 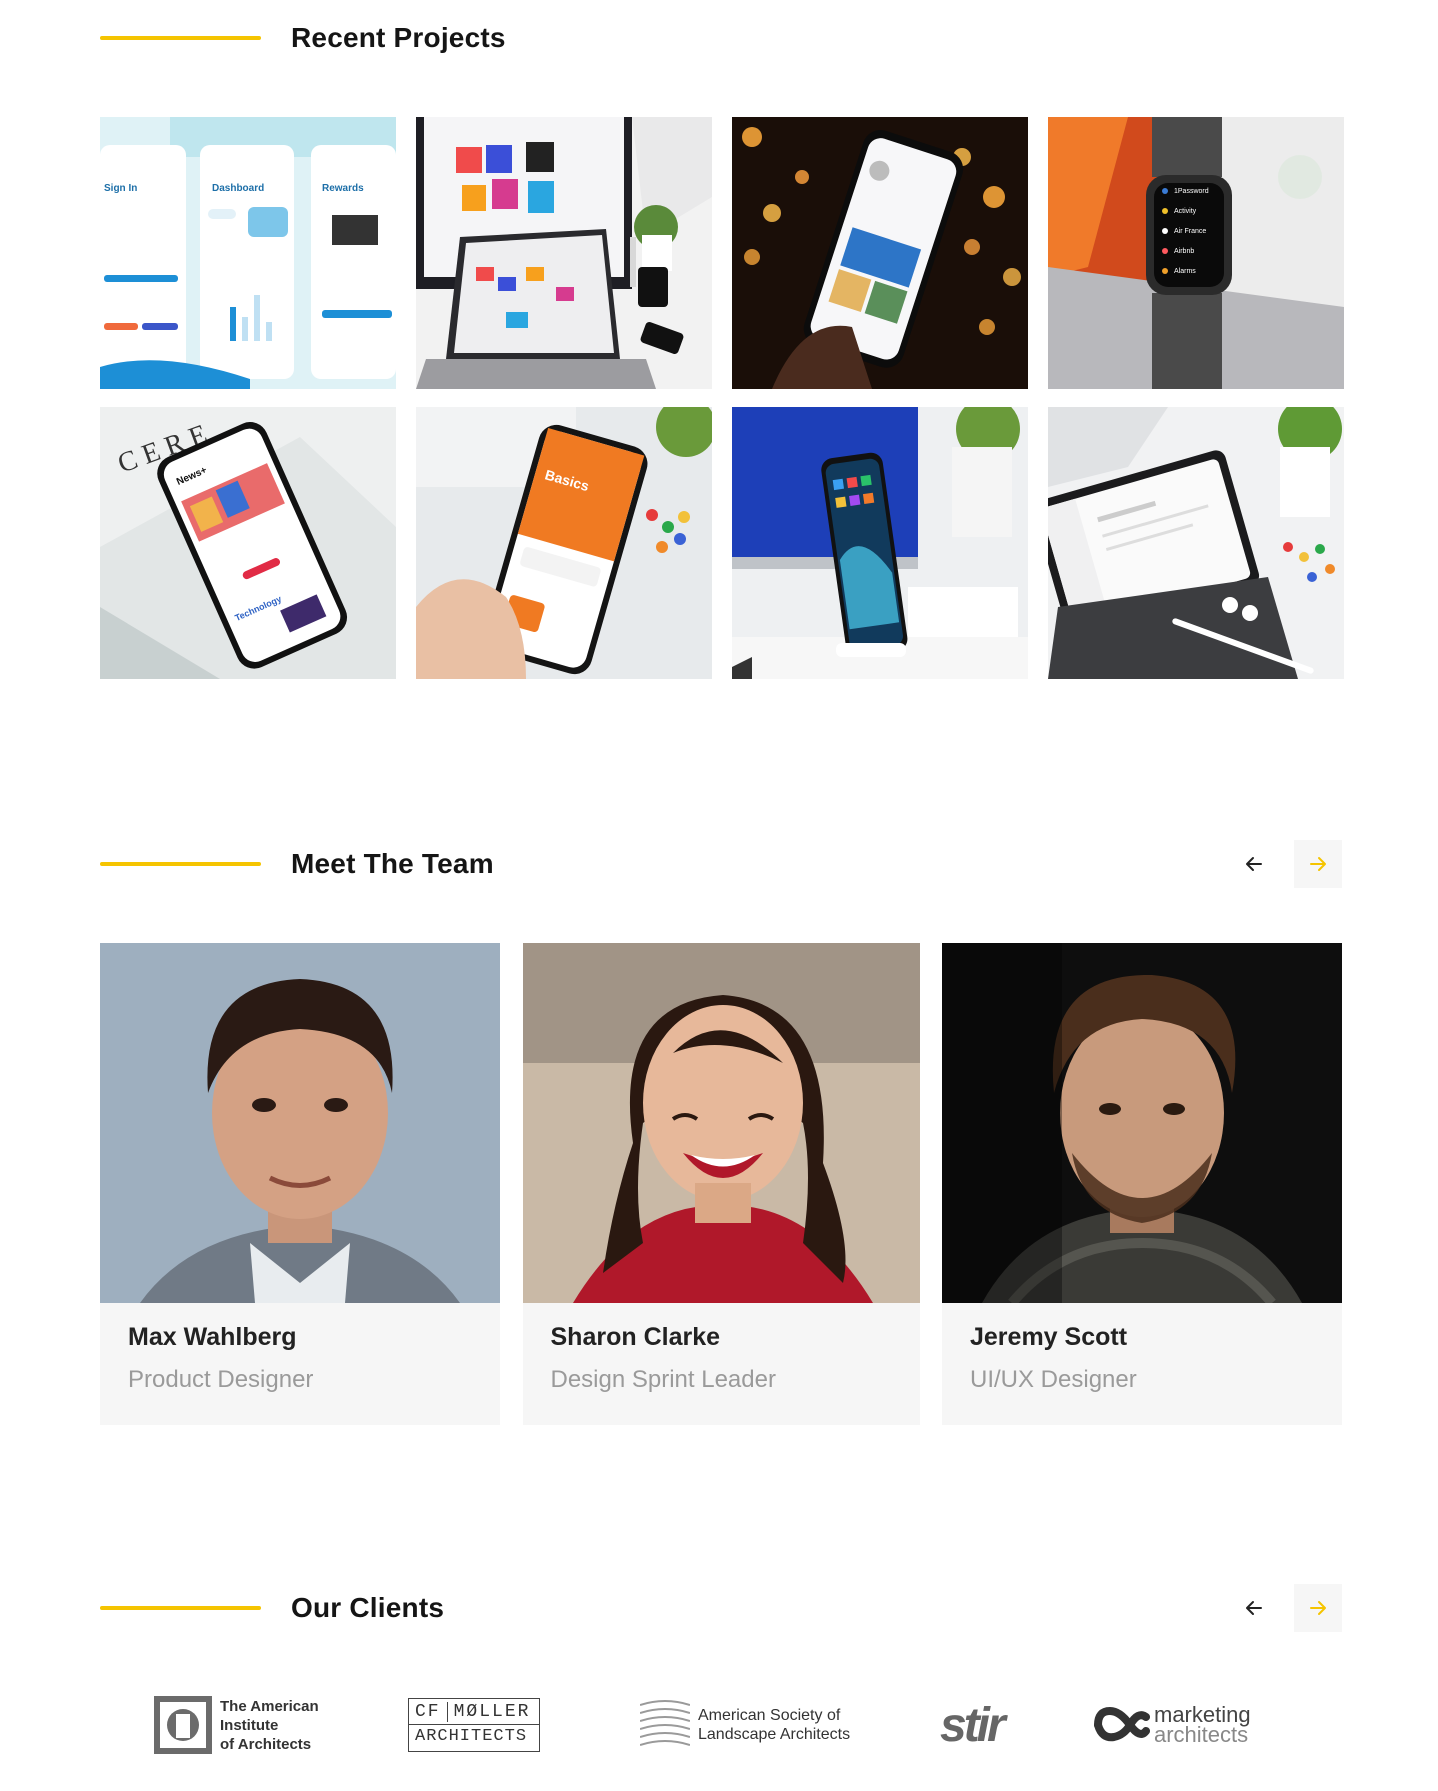 What do you see at coordinates (663, 1379) in the screenshot?
I see `member-role: Design Sprint Leader` at bounding box center [663, 1379].